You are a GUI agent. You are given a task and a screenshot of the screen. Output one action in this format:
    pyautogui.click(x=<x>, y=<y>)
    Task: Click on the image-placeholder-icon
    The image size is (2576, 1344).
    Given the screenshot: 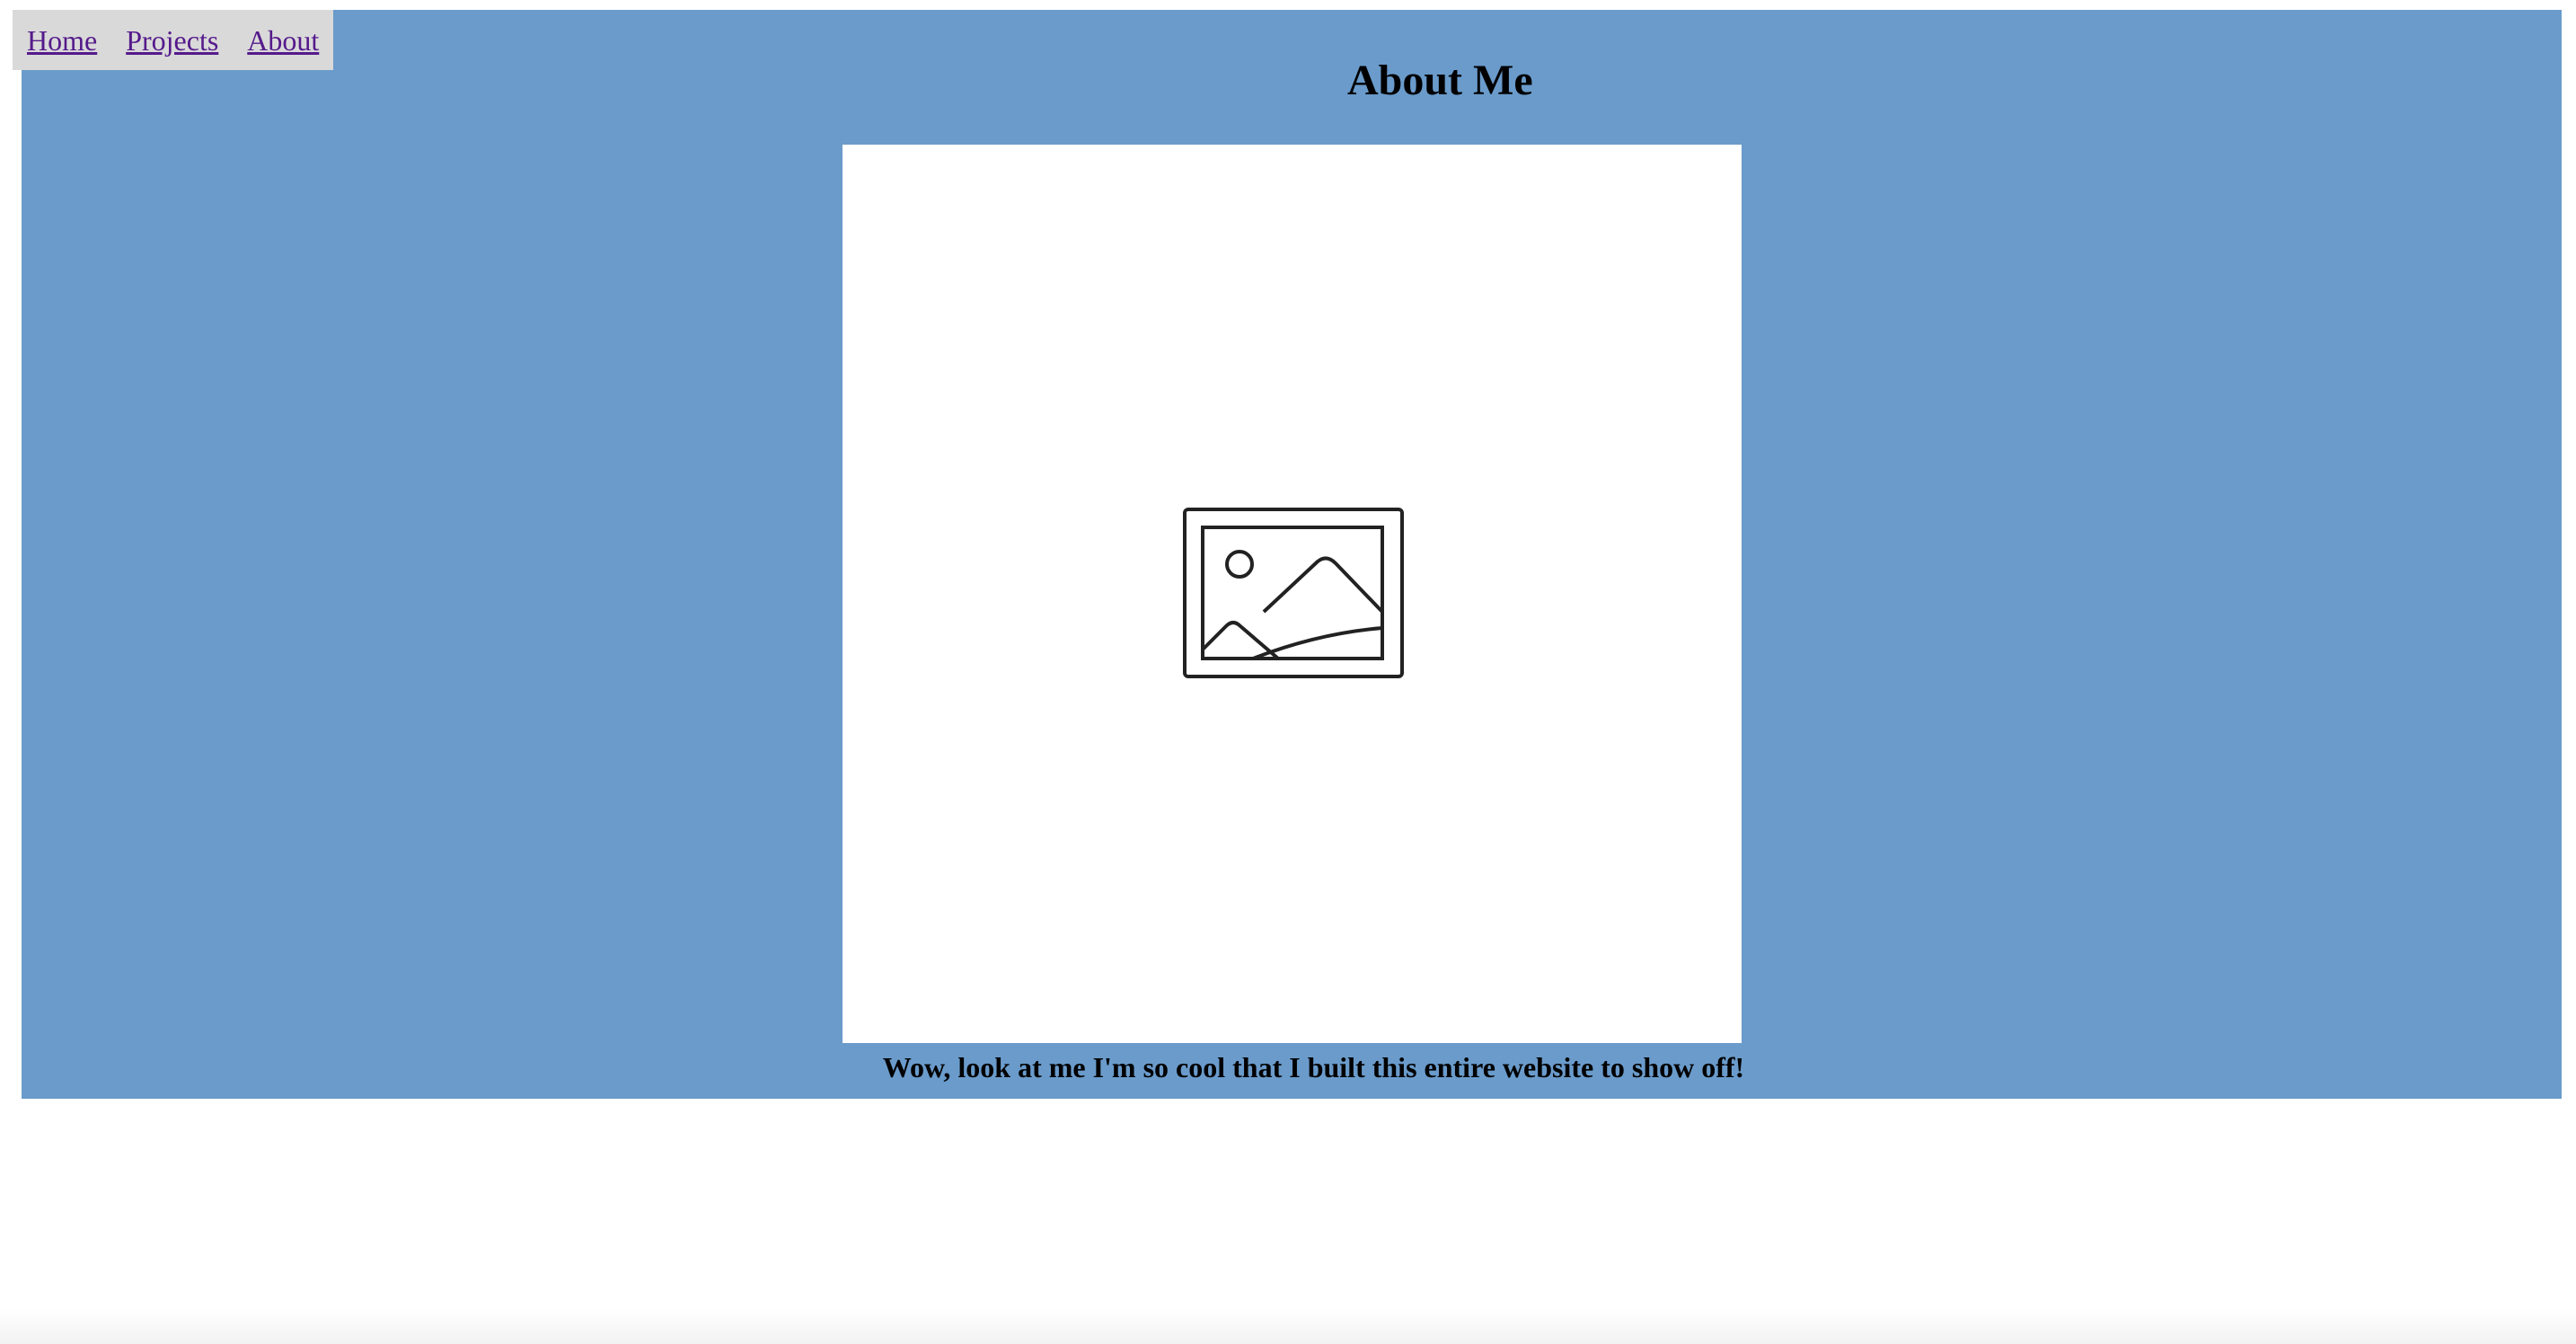 What is the action you would take?
    pyautogui.click(x=1293, y=593)
    